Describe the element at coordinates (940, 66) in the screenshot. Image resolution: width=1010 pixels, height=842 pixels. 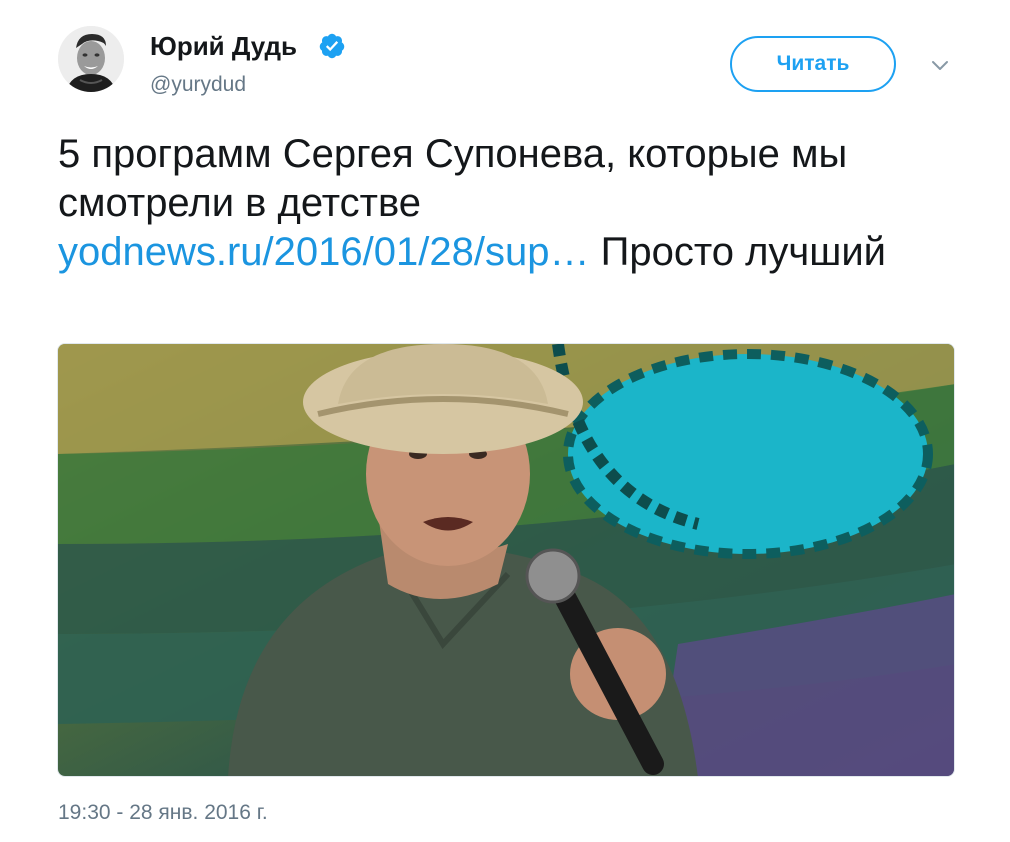
I see `chevron-down-icon` at that location.